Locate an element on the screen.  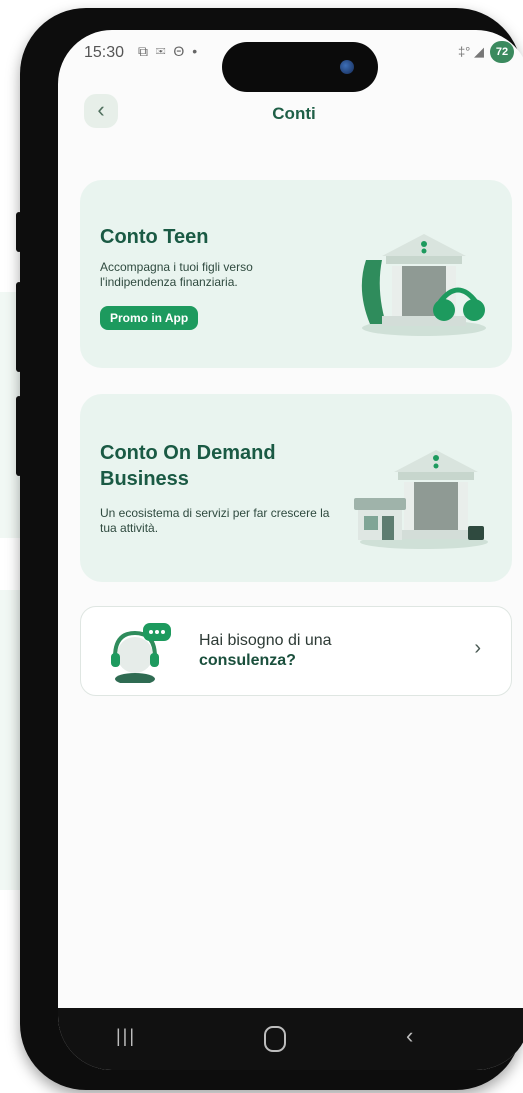
card-title: Conto On Demand Business is located at coordinates (188, 466).